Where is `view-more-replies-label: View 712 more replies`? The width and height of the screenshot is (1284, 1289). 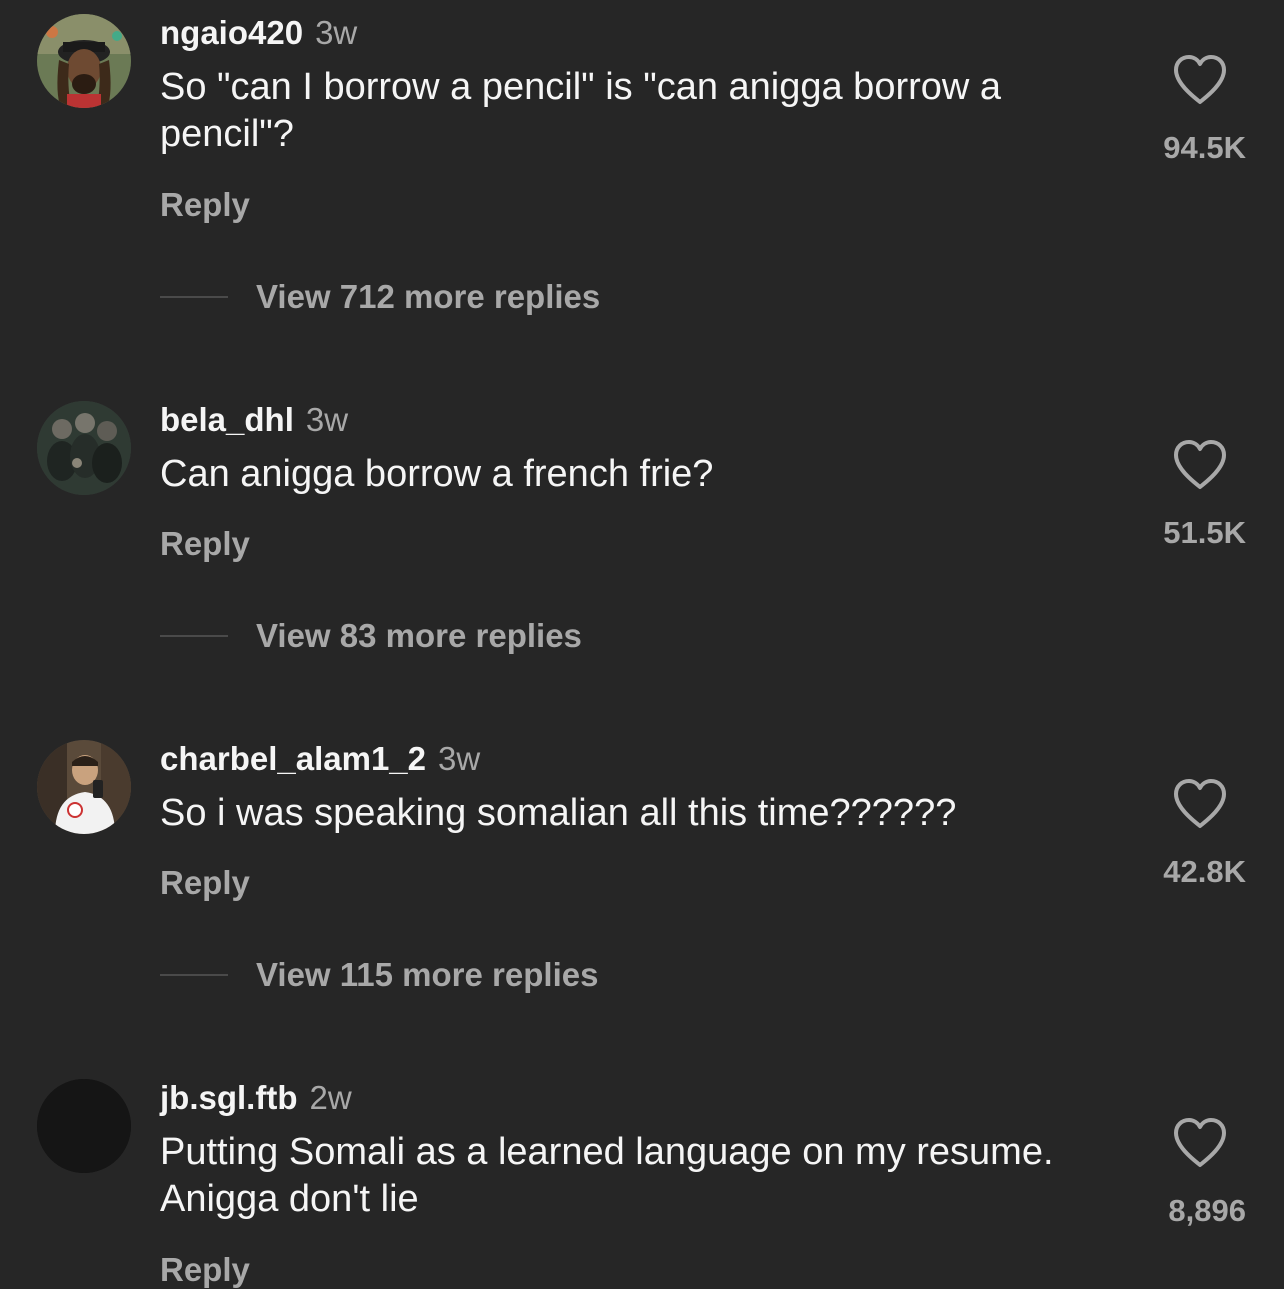 view-more-replies-label: View 712 more replies is located at coordinates (428, 296).